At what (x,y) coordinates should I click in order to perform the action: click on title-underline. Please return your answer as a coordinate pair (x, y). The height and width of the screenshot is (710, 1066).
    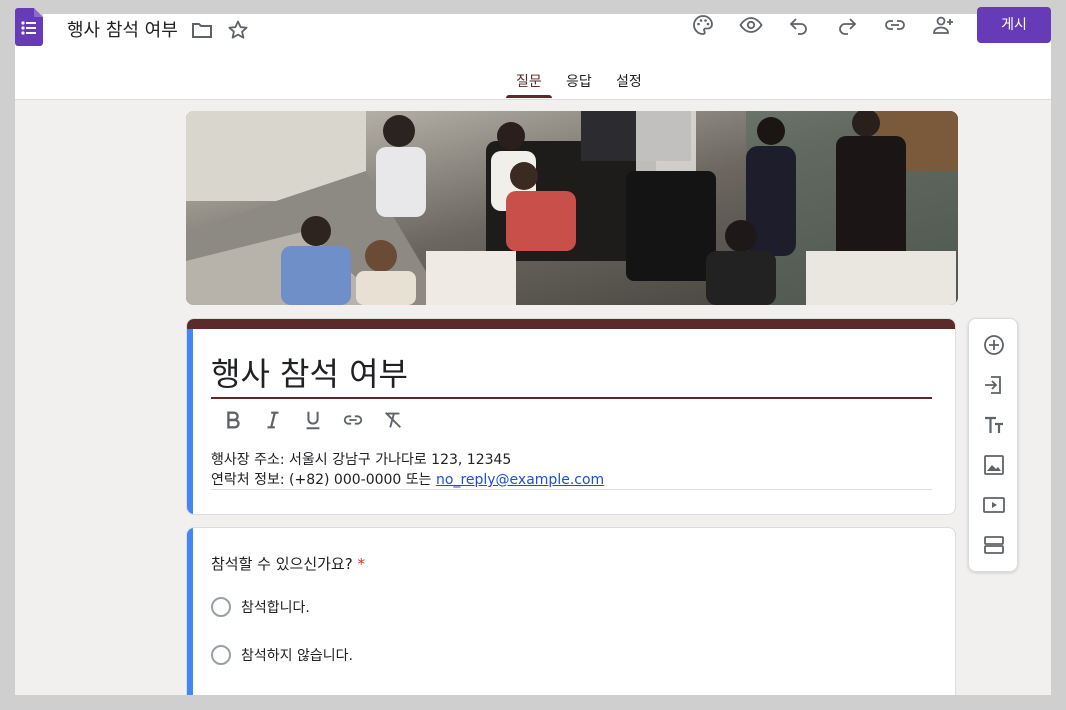
    Looking at the image, I should click on (571, 398).